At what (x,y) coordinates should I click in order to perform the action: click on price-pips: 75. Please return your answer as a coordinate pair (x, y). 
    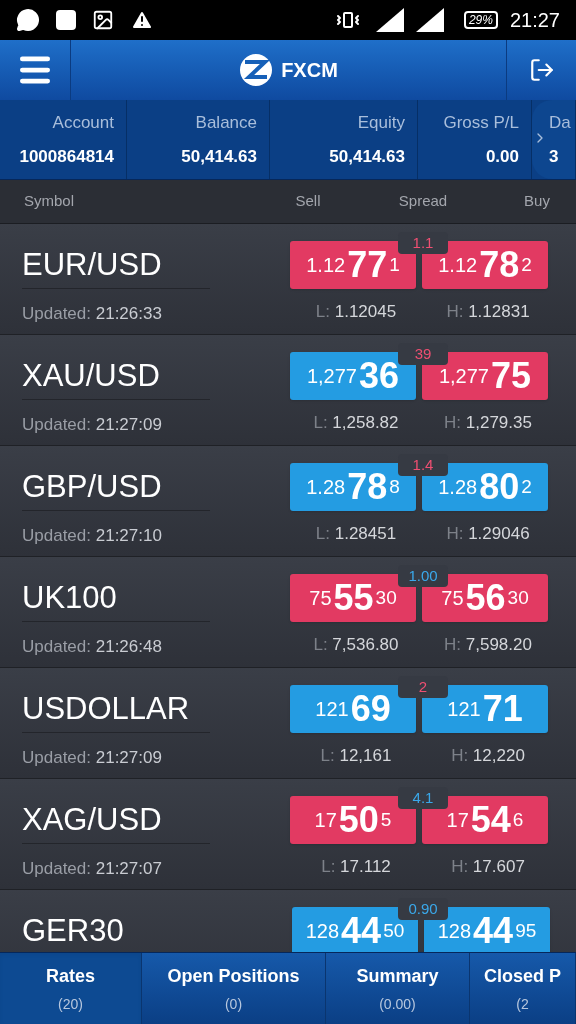
    Looking at the image, I should click on (511, 376).